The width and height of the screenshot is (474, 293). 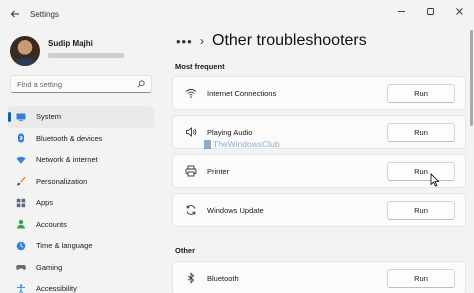 What do you see at coordinates (191, 210) in the screenshot?
I see `sync-icon` at bounding box center [191, 210].